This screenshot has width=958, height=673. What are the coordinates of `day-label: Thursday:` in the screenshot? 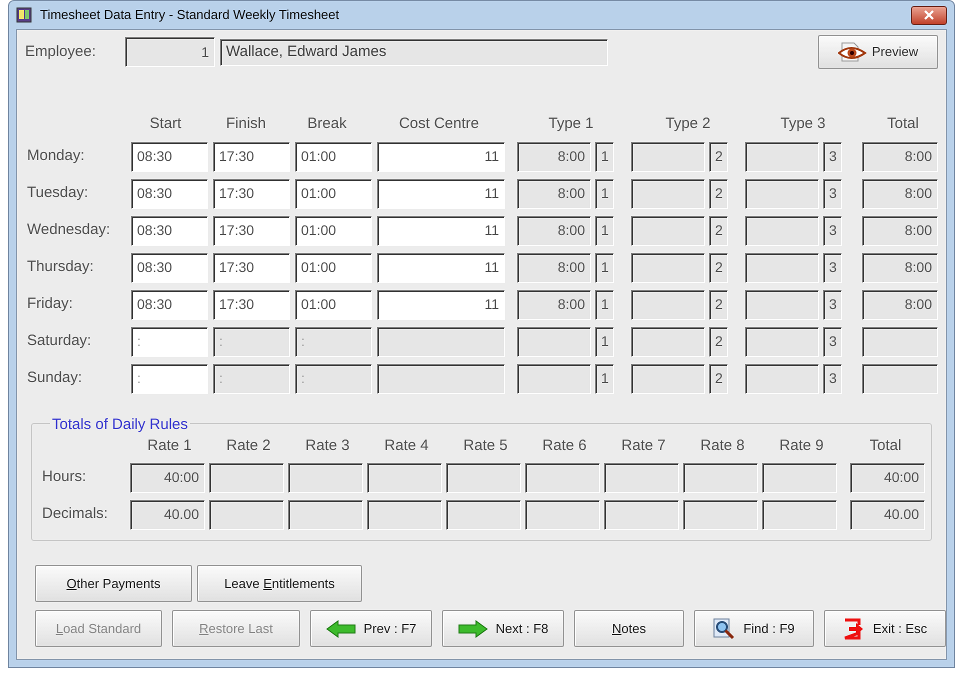 It's located at (61, 267).